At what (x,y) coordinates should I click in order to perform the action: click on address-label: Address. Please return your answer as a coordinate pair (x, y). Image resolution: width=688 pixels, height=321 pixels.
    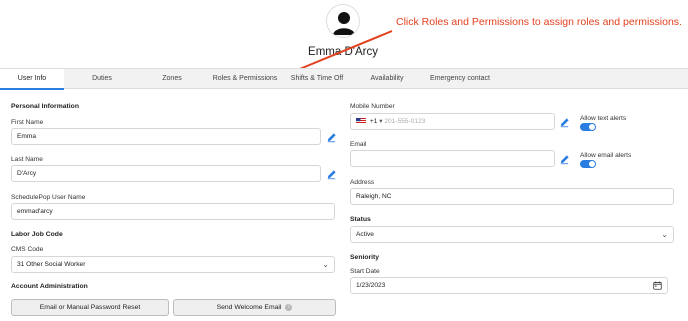
    Looking at the image, I should click on (362, 182).